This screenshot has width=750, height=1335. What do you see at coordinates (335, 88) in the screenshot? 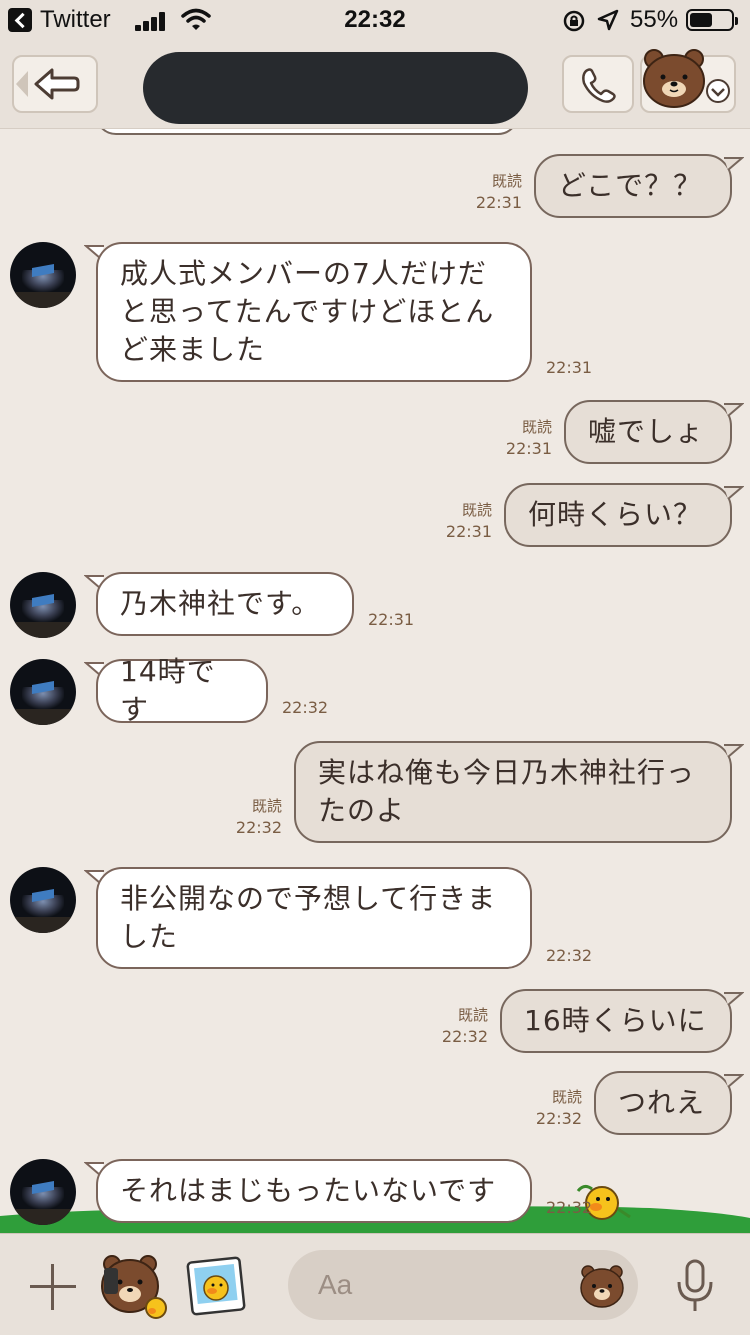
I see `chat-title-redacted` at bounding box center [335, 88].